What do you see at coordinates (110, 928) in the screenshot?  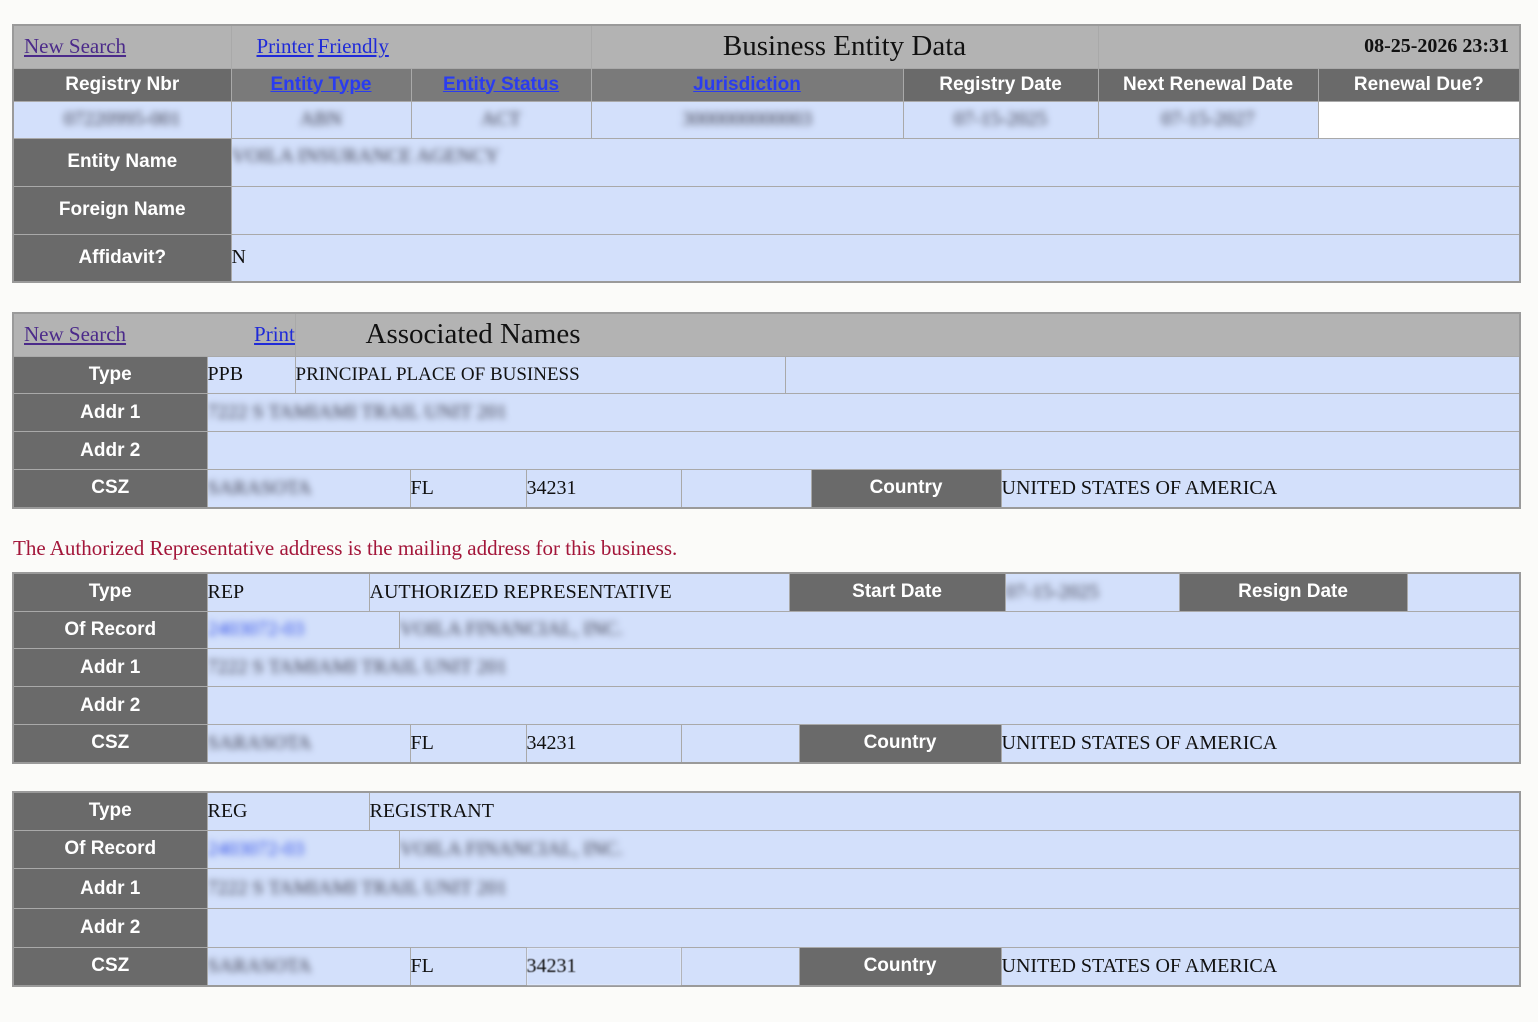 I see `reg-addr2-label: Addr 2` at bounding box center [110, 928].